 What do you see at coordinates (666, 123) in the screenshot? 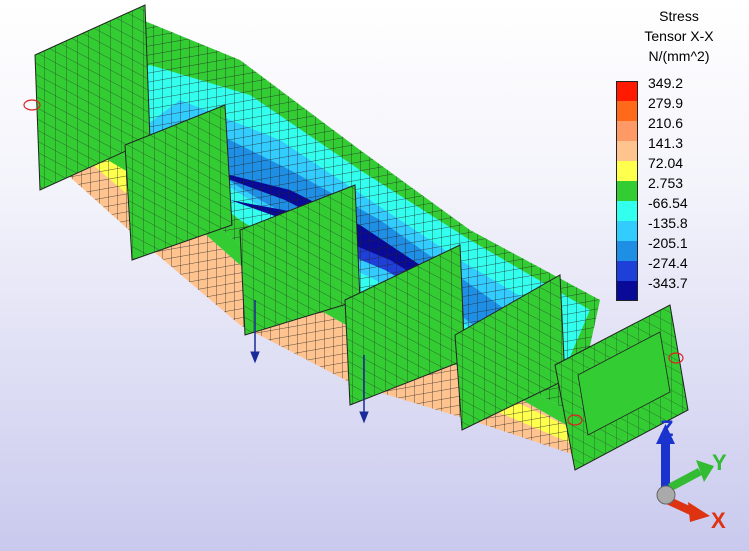
I see `legend-label: 210.6` at bounding box center [666, 123].